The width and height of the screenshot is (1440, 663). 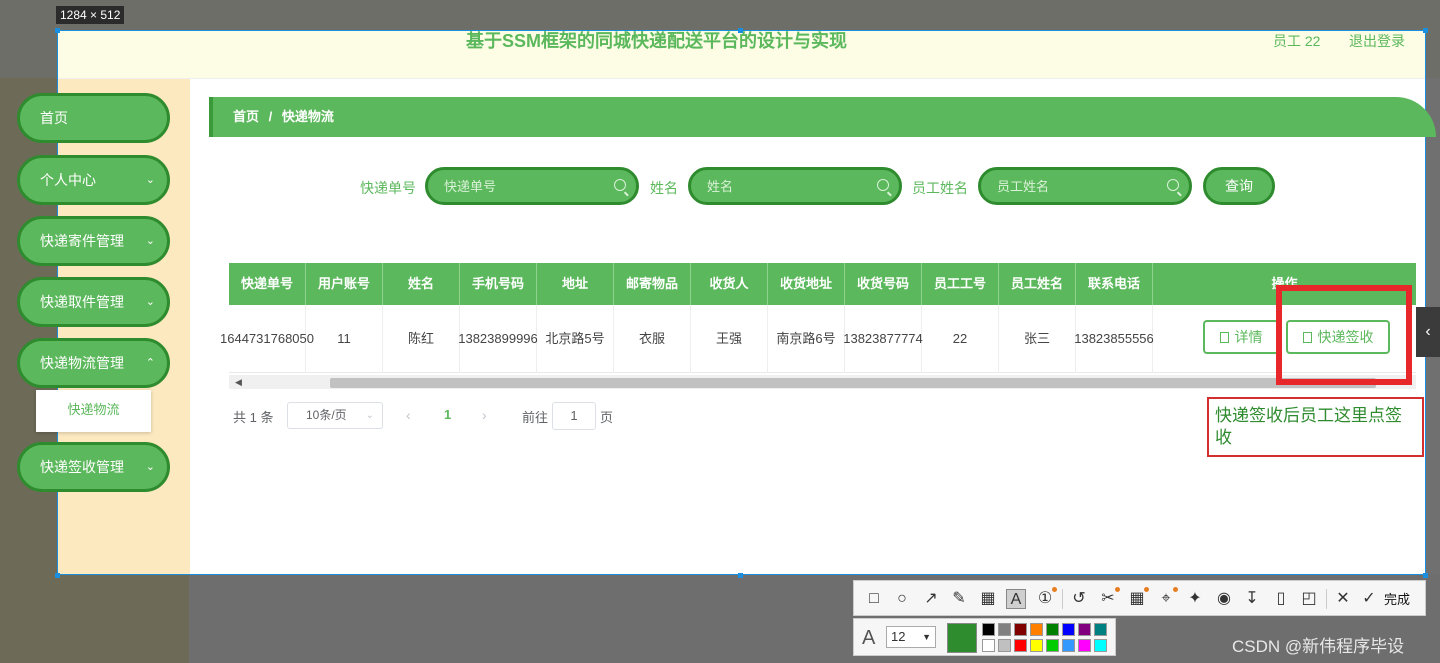 I want to click on logout-link: 退出登录, so click(x=1377, y=41).